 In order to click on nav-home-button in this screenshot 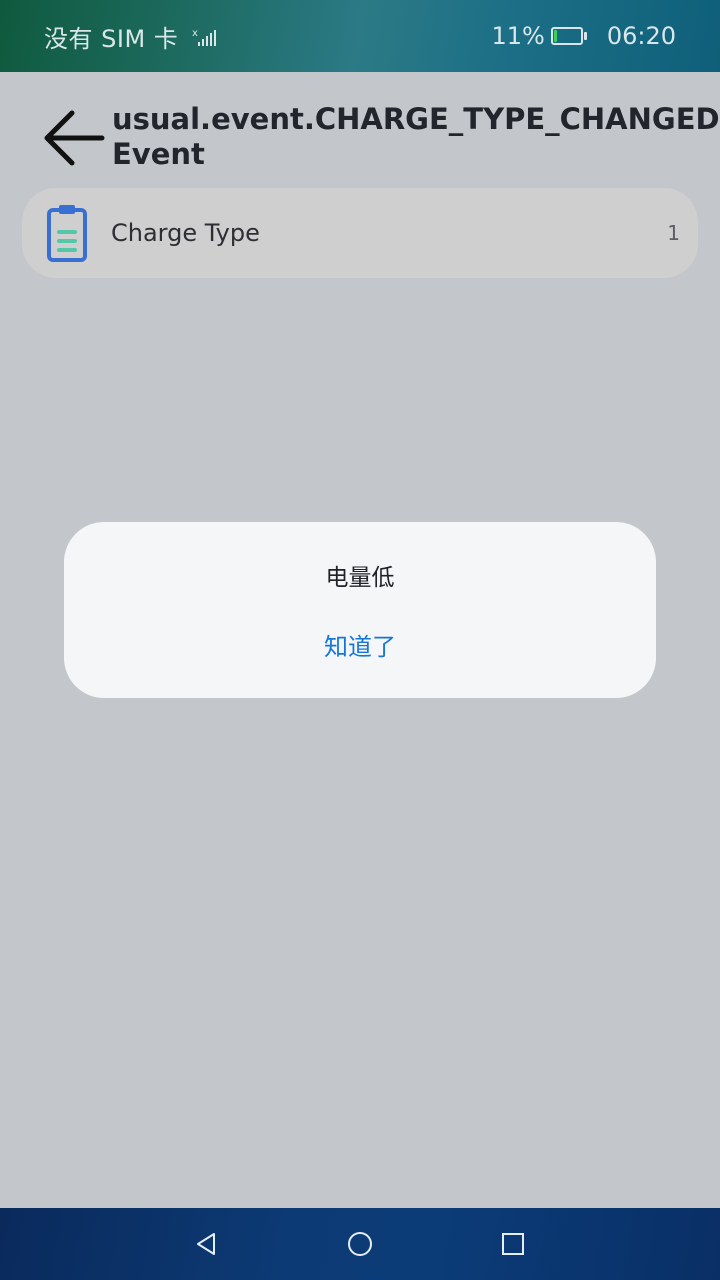, I will do `click(360, 1244)`.